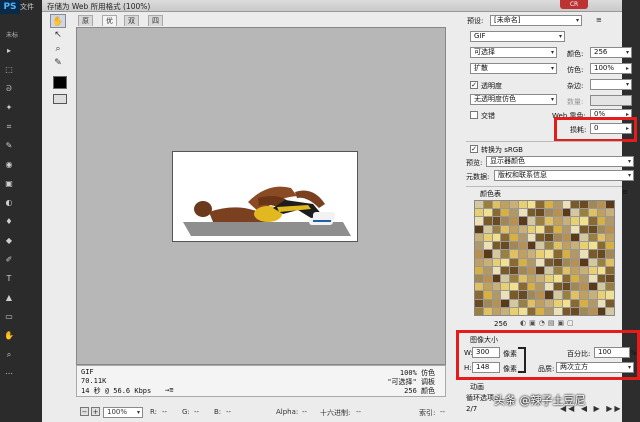  Describe the element at coordinates (84, 411) in the screenshot. I see `zoom-out-button: −` at that location.